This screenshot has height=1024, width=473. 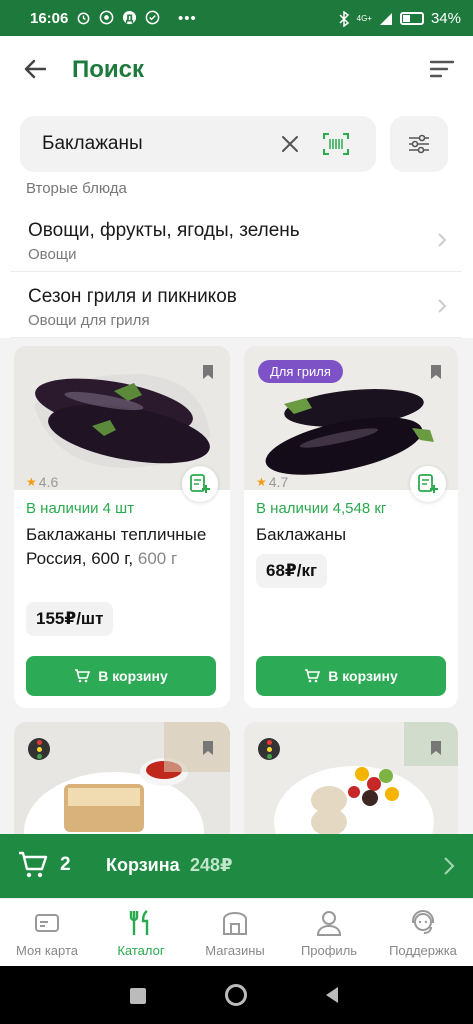 I want to click on page-title: Поиск, so click(x=108, y=69).